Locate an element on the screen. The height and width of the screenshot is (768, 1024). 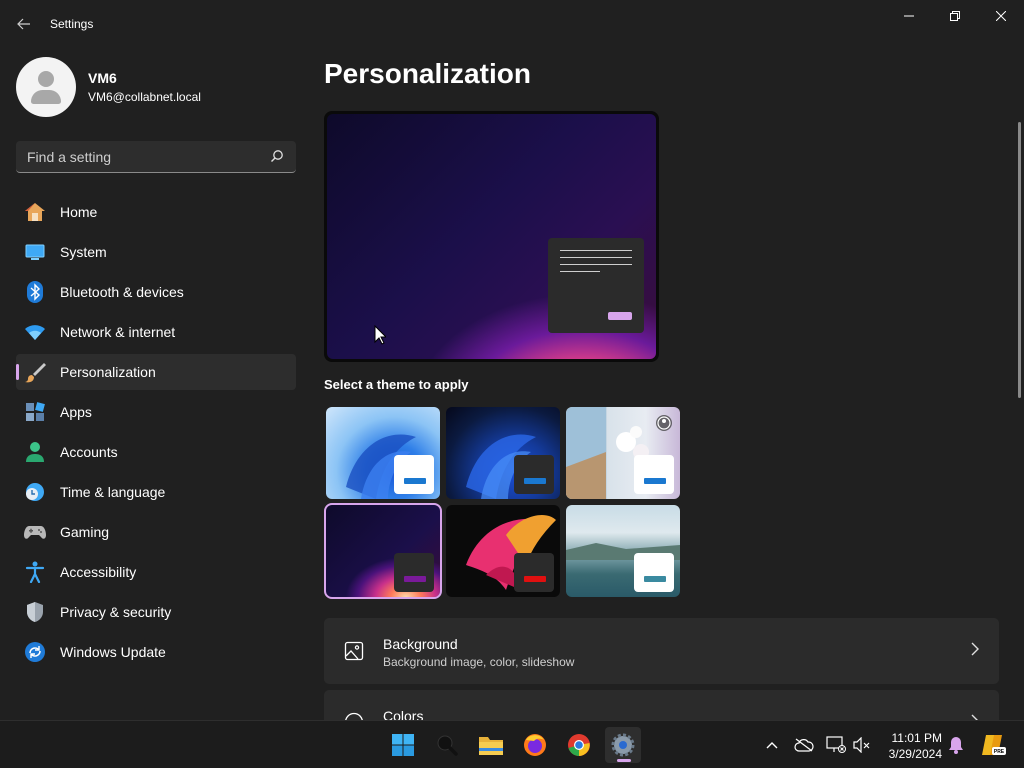
close-button is located at coordinates (1001, 16).